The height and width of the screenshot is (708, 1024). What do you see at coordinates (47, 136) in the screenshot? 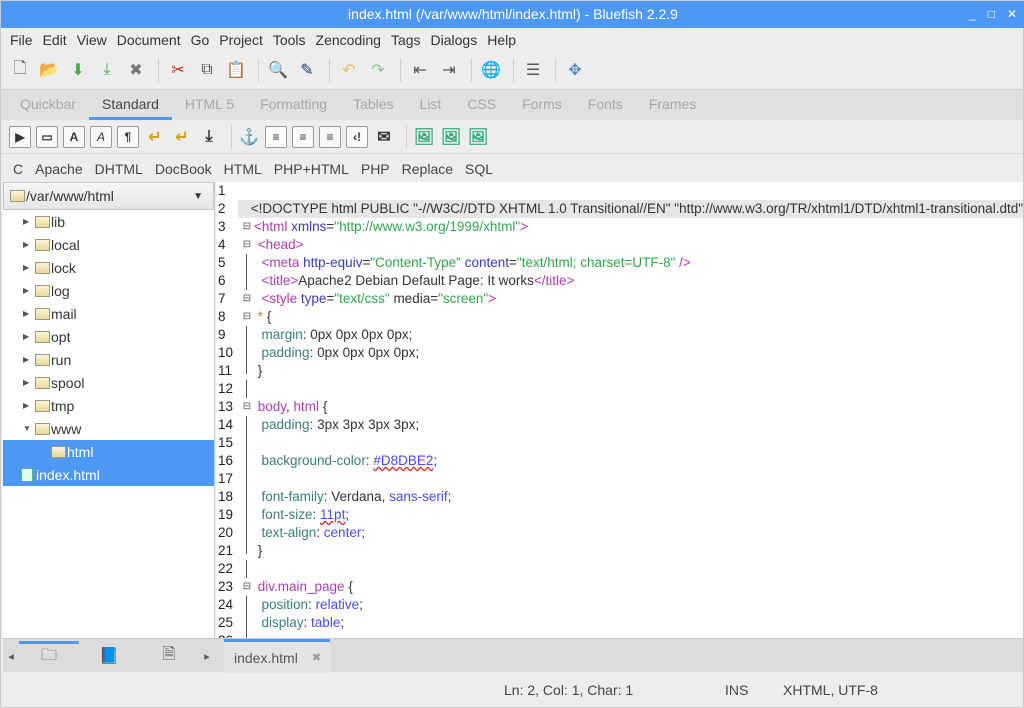
I see `body-button: ▭` at bounding box center [47, 136].